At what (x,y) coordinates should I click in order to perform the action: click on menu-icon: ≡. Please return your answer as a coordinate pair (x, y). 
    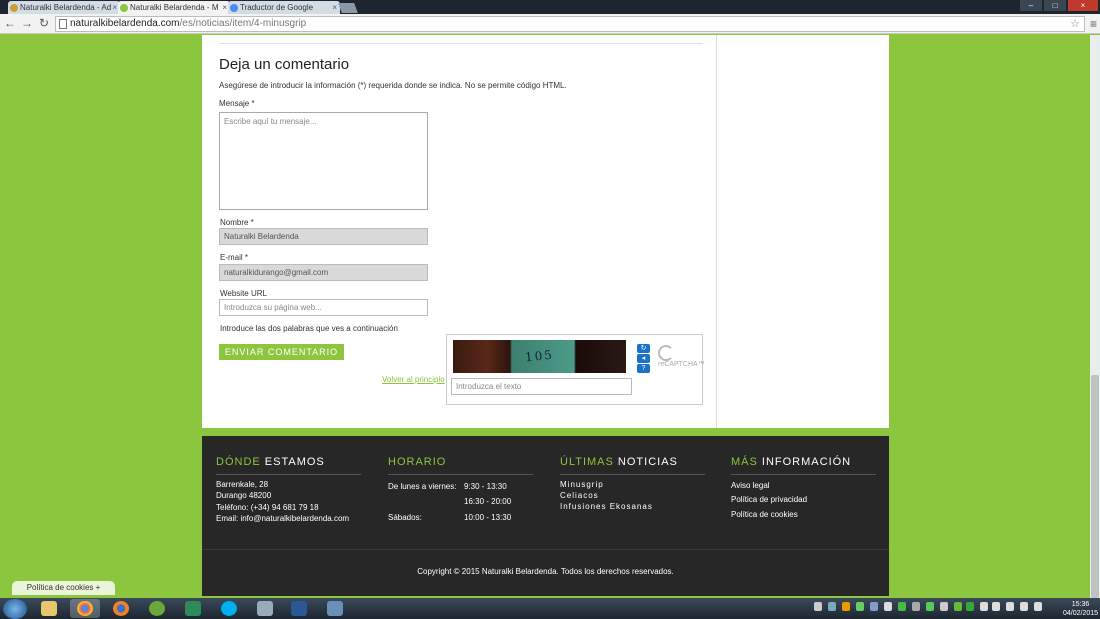
    Looking at the image, I should click on (1093, 24).